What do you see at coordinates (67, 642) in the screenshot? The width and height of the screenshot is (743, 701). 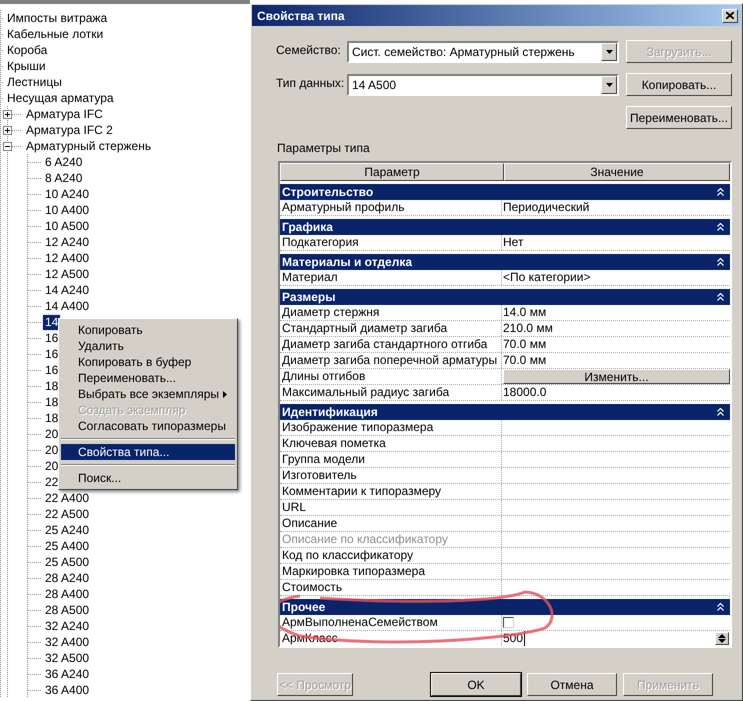 I see `tree-item: 32 A400` at bounding box center [67, 642].